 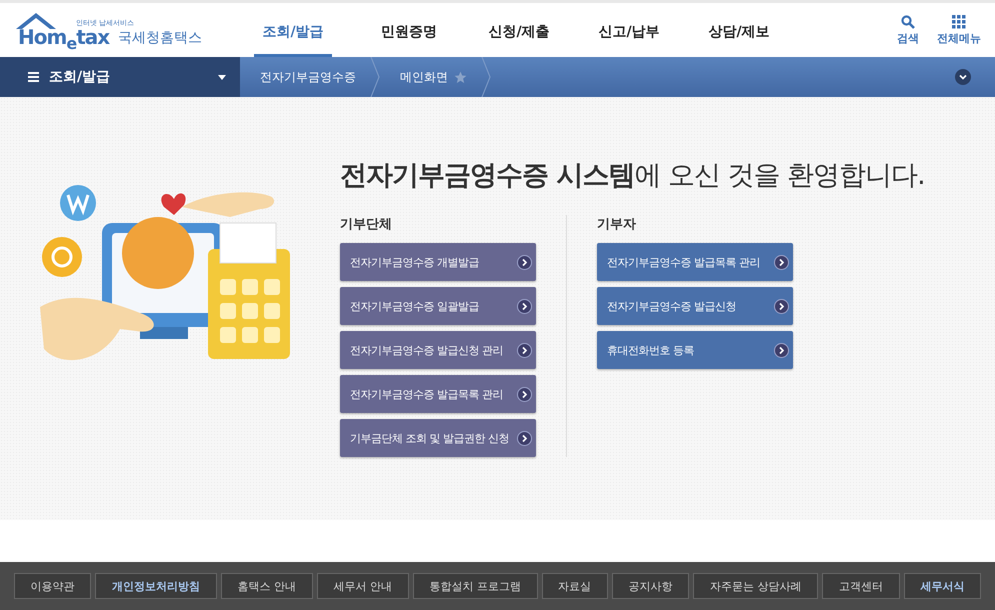 What do you see at coordinates (156, 586) in the screenshot?
I see `footer-link: 개인정보처리방침` at bounding box center [156, 586].